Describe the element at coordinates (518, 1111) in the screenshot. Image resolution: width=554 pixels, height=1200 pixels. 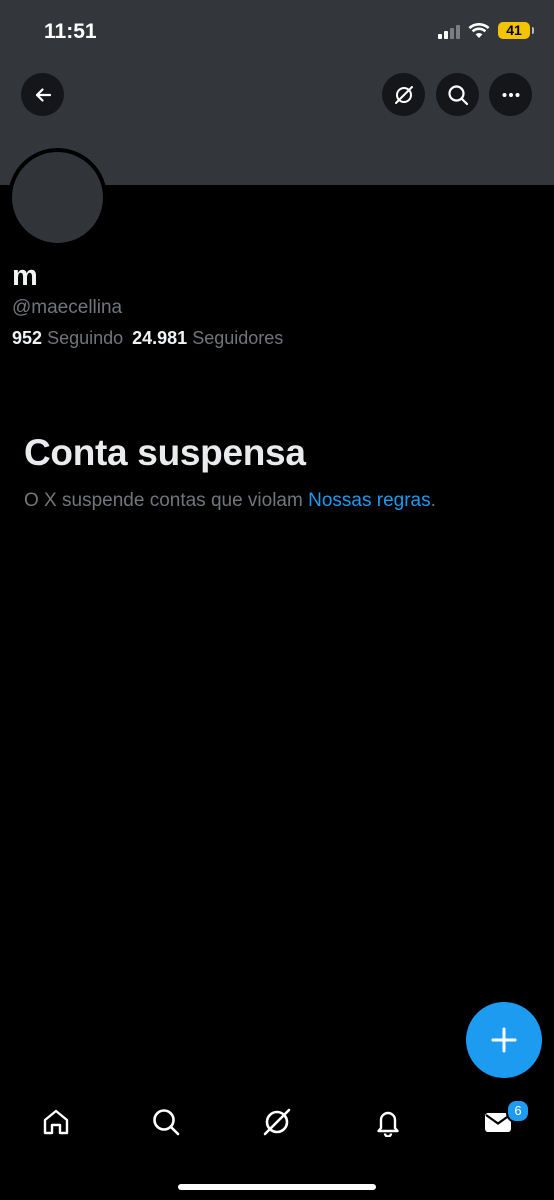
I see `messages-badge: 6` at that location.